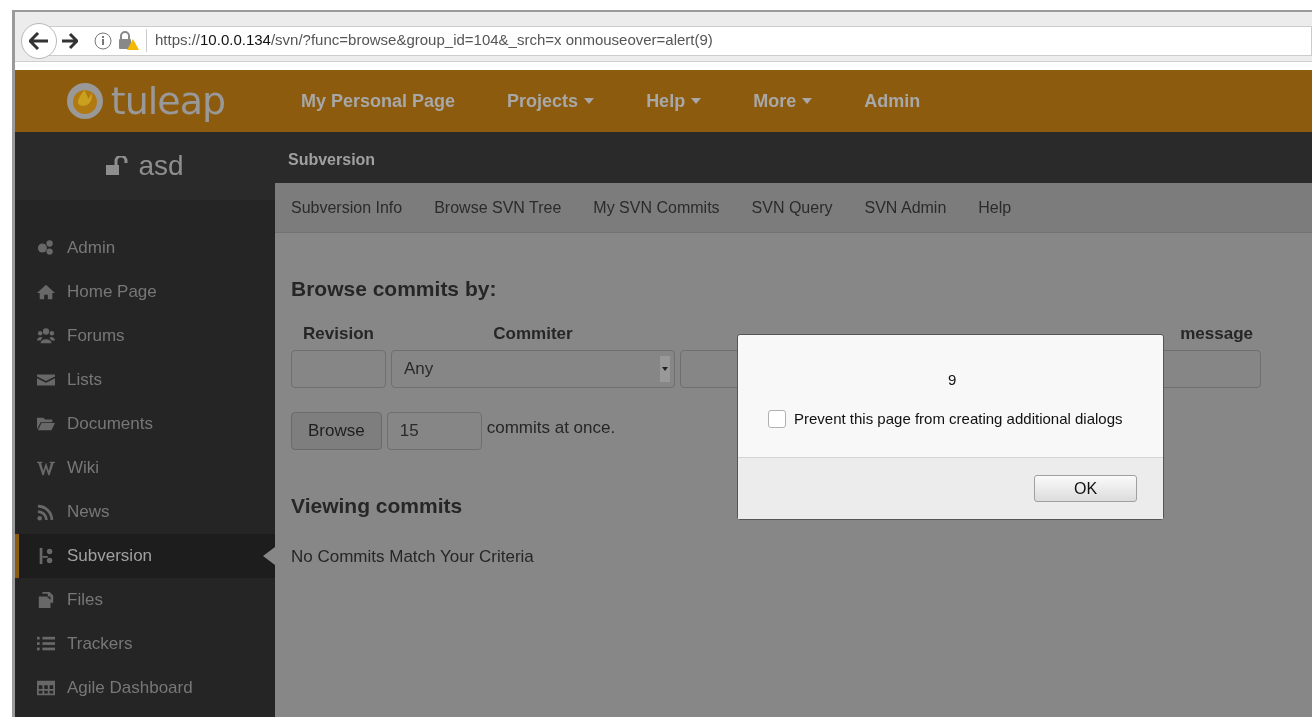 This screenshot has height=717, width=1312. Describe the element at coordinates (336, 431) in the screenshot. I see `browse-button: Browse` at that location.